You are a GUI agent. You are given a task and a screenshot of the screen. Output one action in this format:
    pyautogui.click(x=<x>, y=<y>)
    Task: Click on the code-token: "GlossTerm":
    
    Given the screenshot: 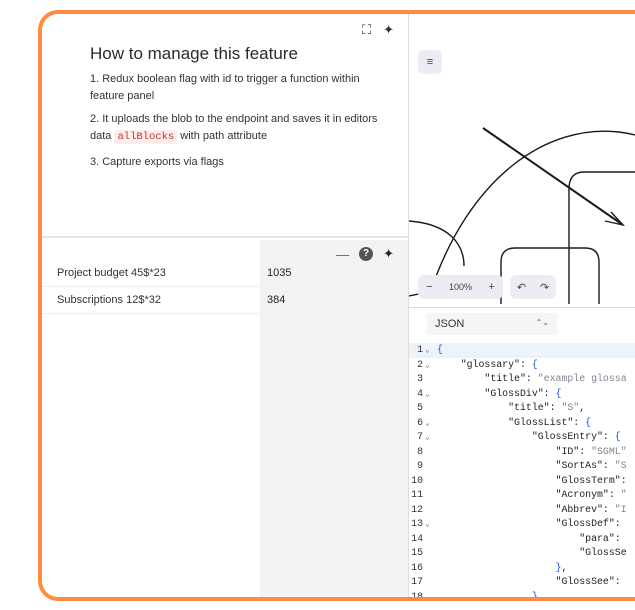 What is the action you would take?
    pyautogui.click(x=532, y=480)
    